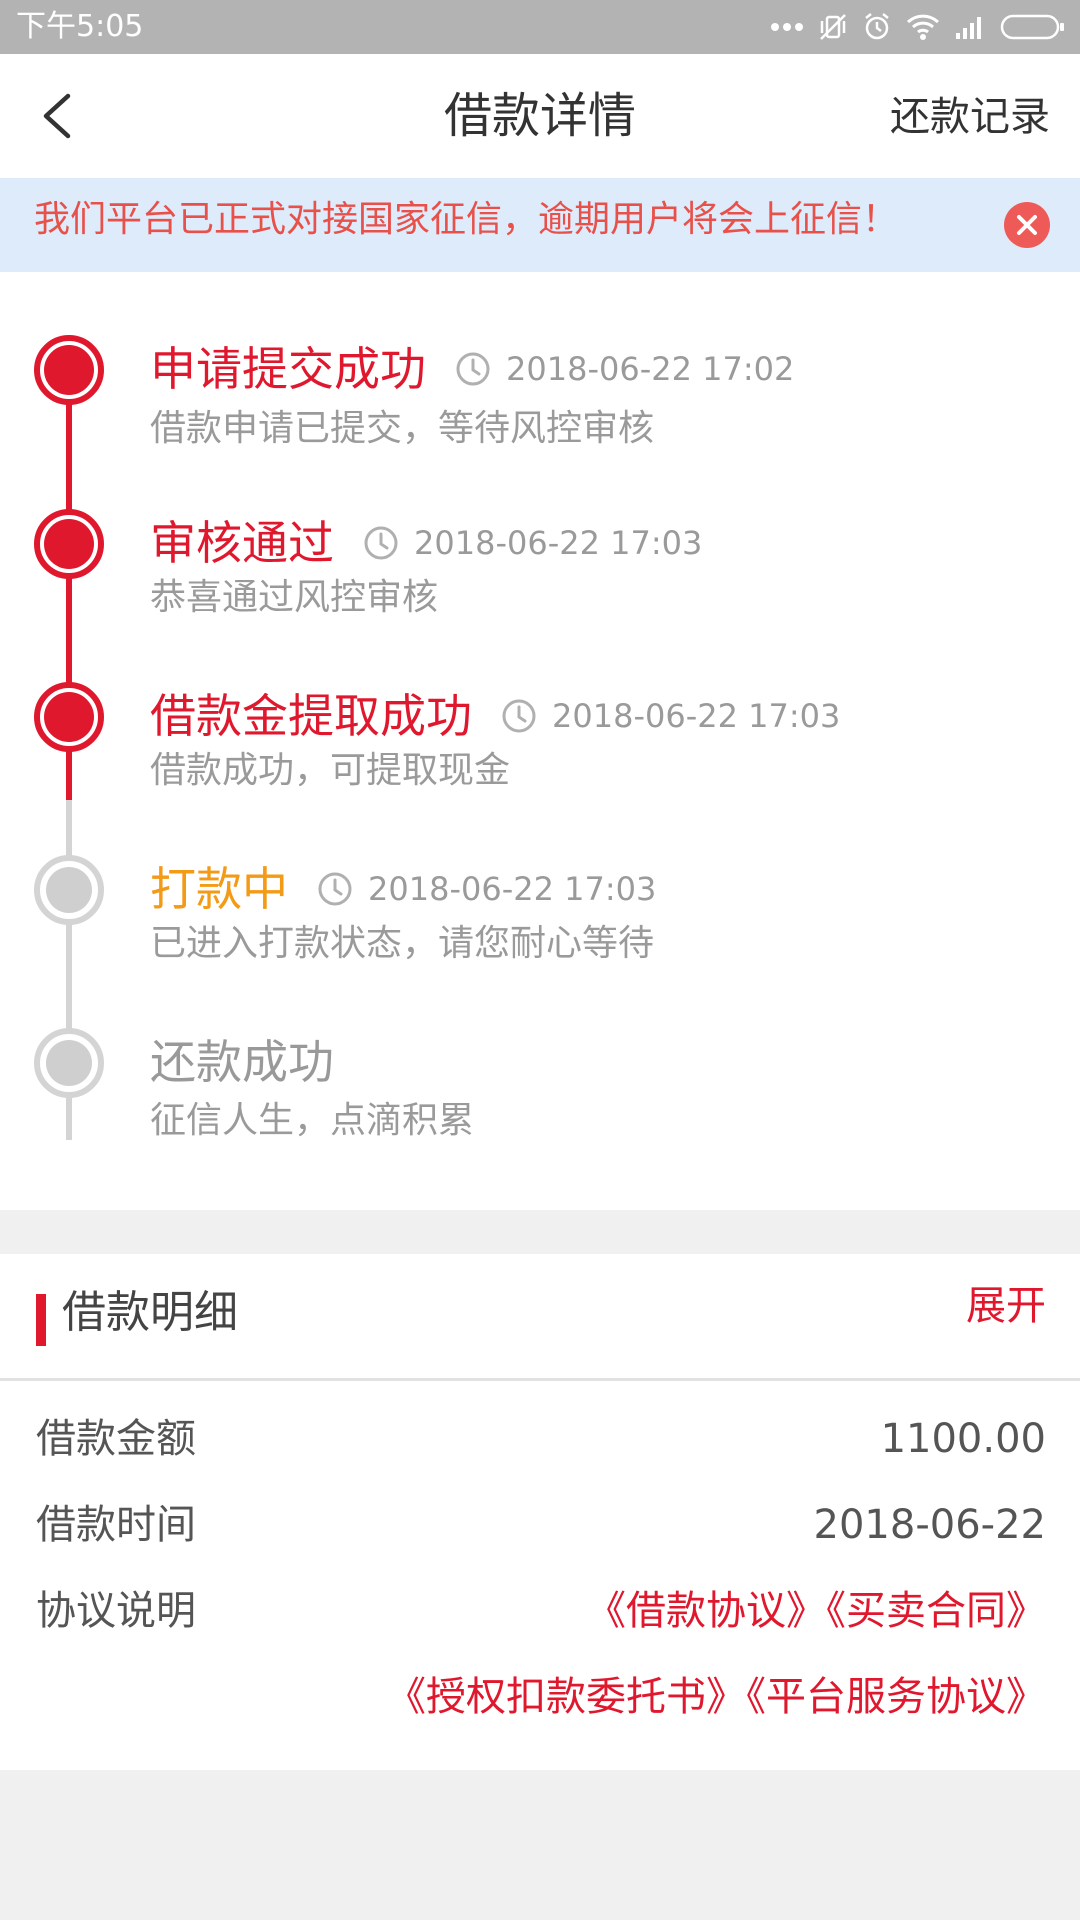  What do you see at coordinates (242, 543) in the screenshot?
I see `step-title: 审核通过` at bounding box center [242, 543].